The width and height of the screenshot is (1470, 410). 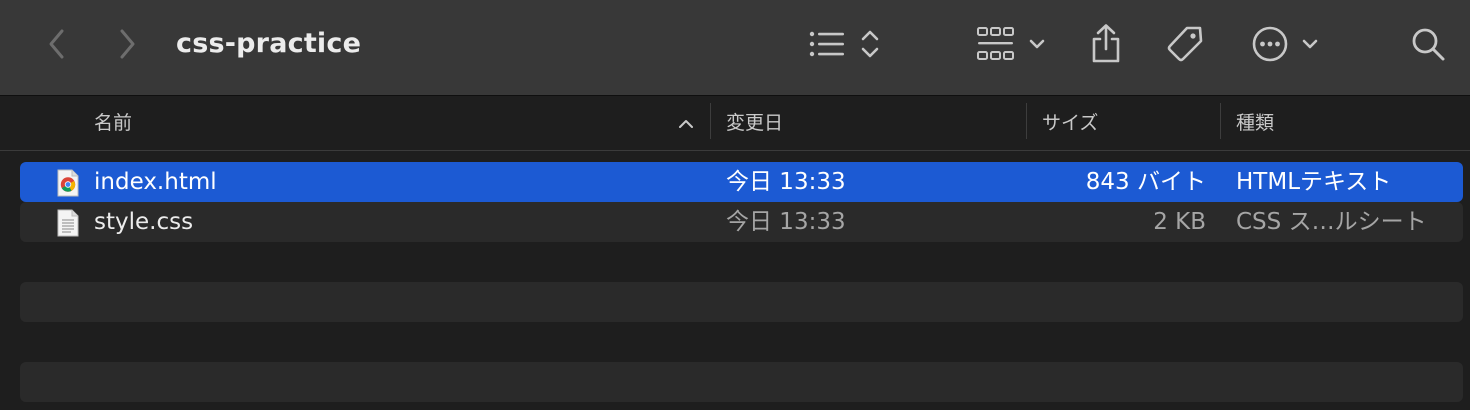 What do you see at coordinates (1270, 44) in the screenshot?
I see `ellipsis-circle-icon` at bounding box center [1270, 44].